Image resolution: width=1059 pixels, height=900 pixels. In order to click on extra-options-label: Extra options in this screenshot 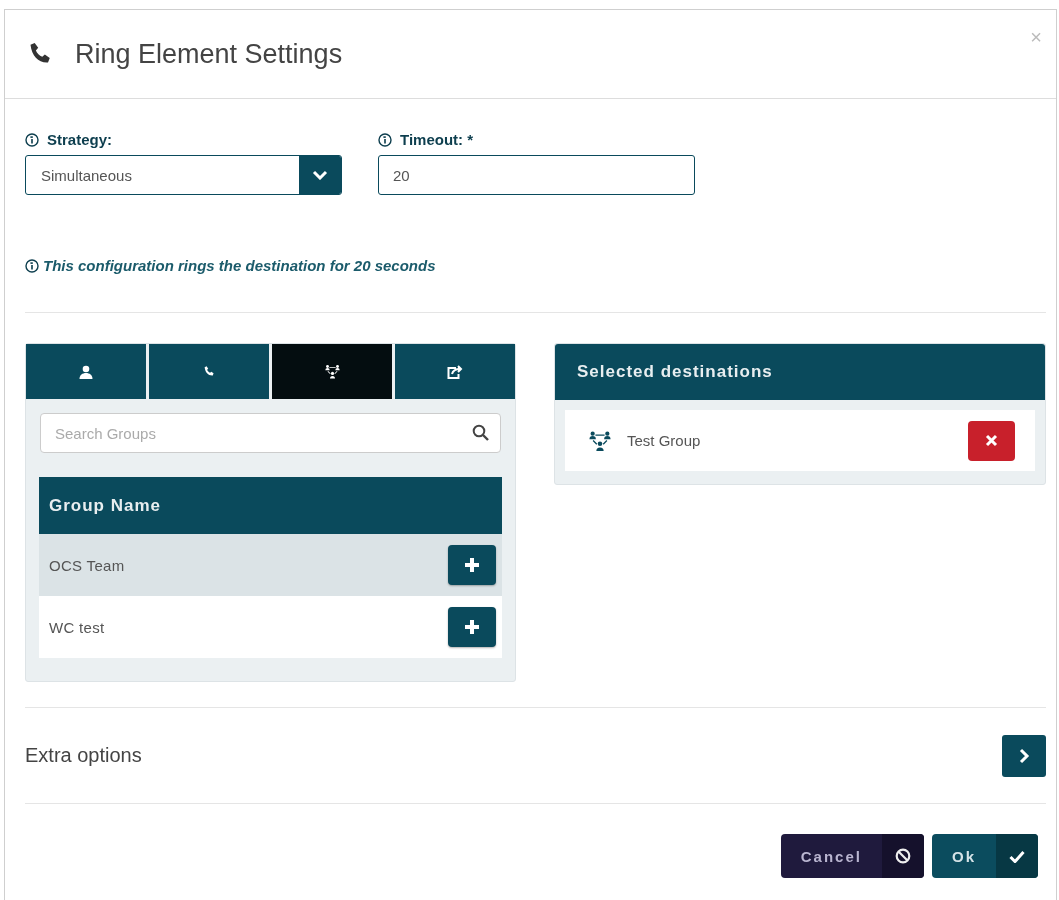, I will do `click(83, 755)`.